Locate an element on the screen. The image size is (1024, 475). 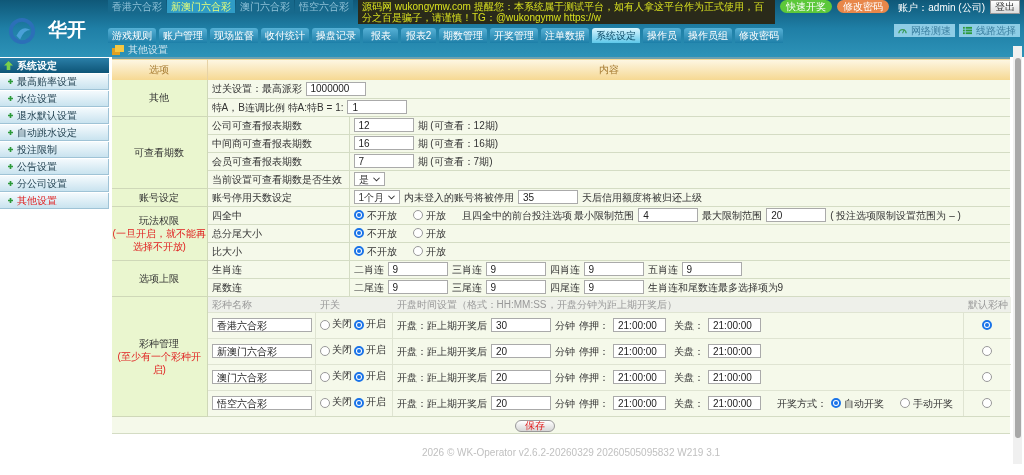
field-label: 四肖连 is located at coordinates (564, 269).